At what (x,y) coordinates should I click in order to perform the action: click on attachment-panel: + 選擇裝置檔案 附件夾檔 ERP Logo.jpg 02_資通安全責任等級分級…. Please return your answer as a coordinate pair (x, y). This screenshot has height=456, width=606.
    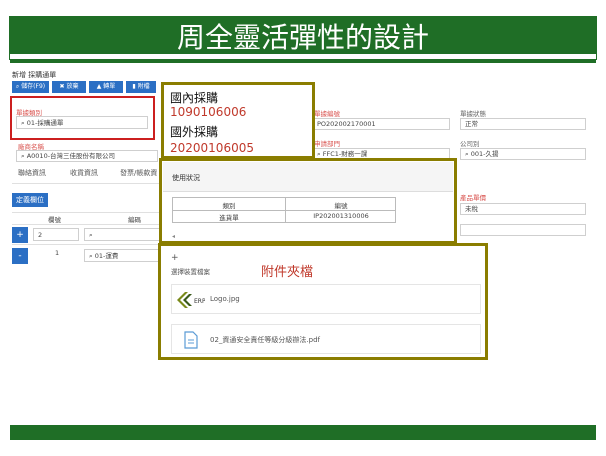
    Looking at the image, I should click on (323, 301).